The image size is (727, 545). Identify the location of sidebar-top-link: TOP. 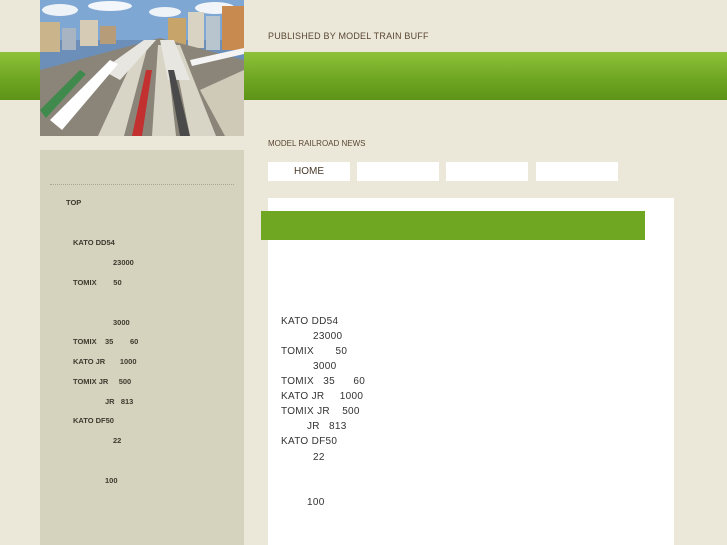
(73, 202).